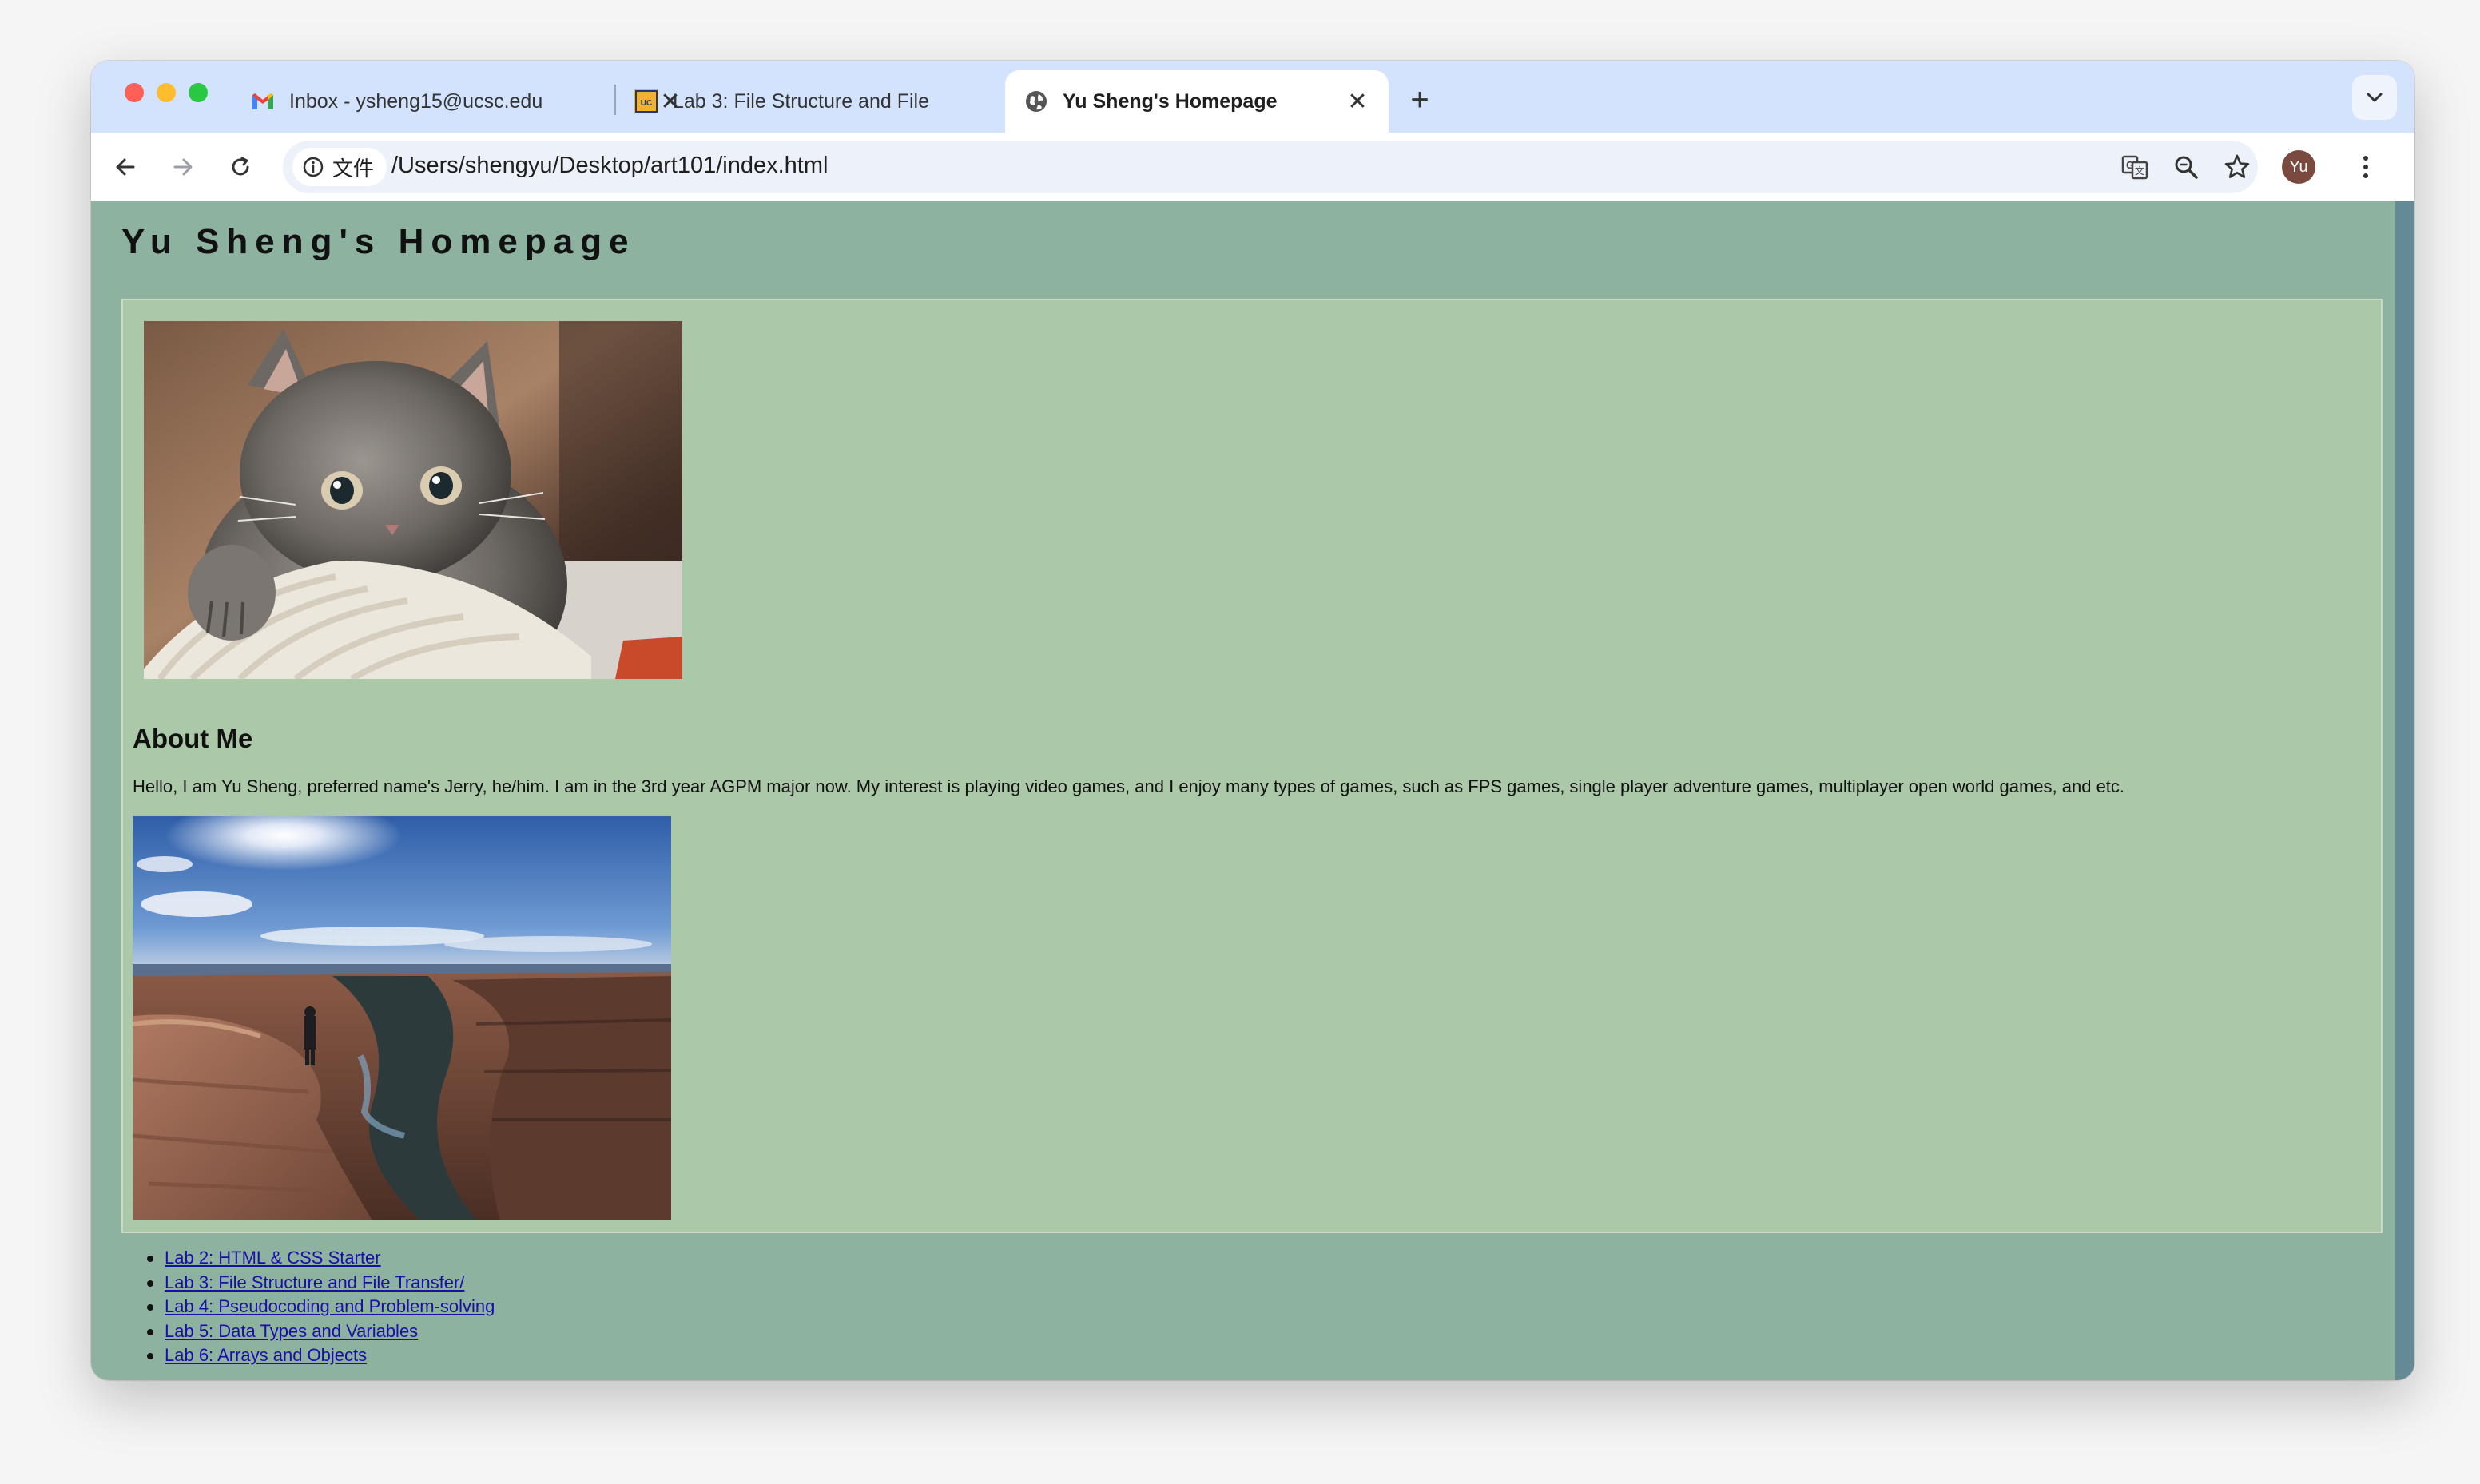  What do you see at coordinates (1171, 101) in the screenshot?
I see `tab-title: Yu Sheng's Homepage` at bounding box center [1171, 101].